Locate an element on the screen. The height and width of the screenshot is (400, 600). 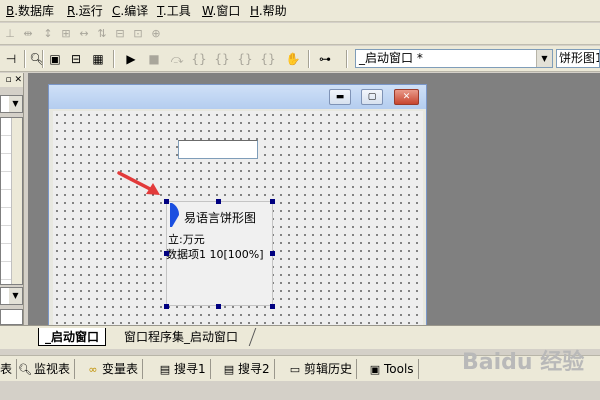
alignment-toolbar: ⊥ ⇹ ↕ ⊞ ↔ ⇅ ⊟ ⊡ ⊕ is located at coordinates (300, 34).